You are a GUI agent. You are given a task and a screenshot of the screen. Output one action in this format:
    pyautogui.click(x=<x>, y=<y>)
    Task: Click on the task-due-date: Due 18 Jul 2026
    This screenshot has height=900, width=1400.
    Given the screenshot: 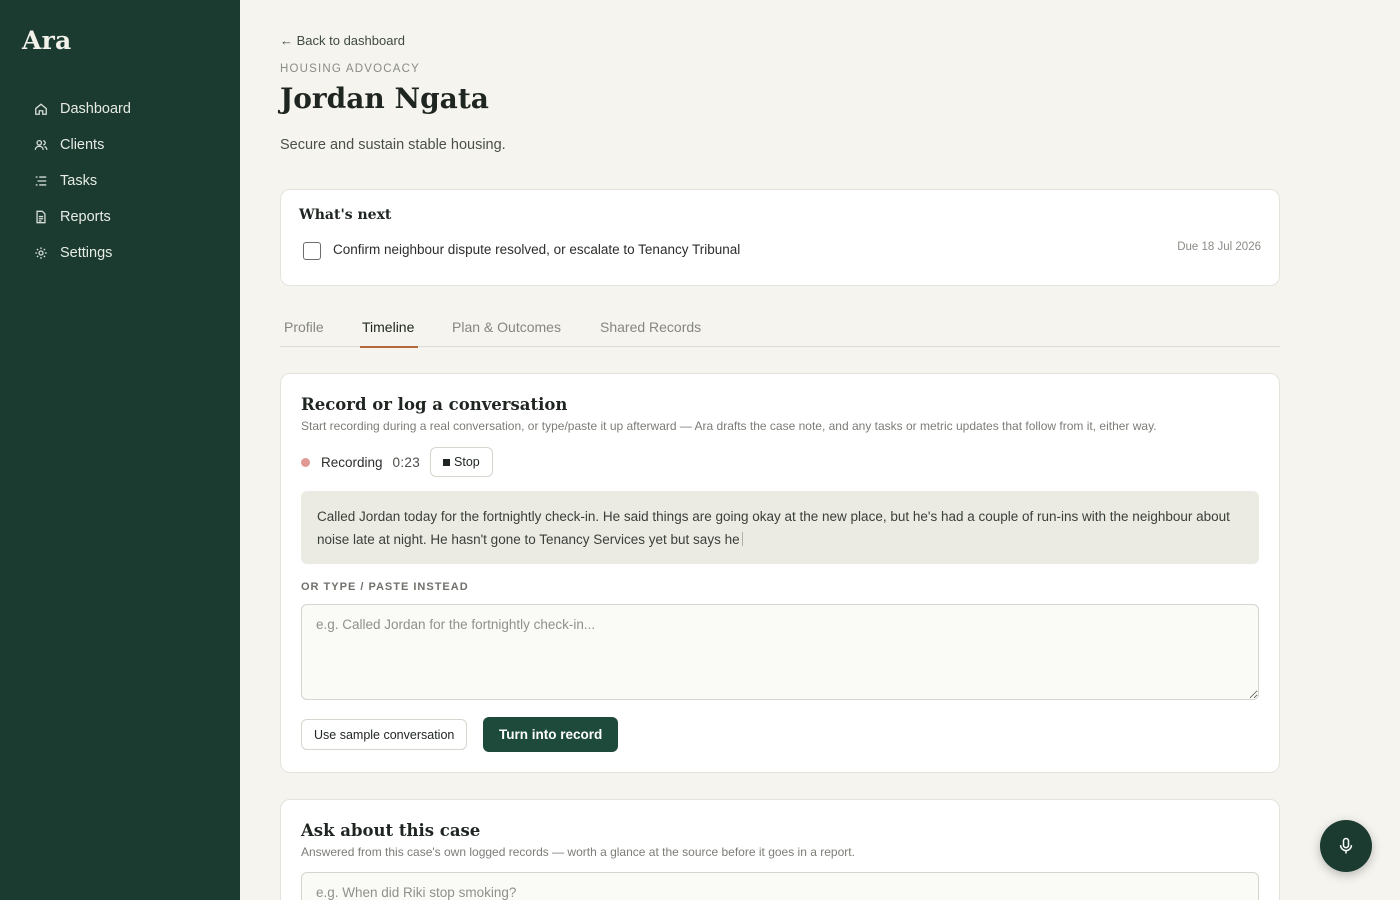 What is the action you would take?
    pyautogui.click(x=1219, y=247)
    